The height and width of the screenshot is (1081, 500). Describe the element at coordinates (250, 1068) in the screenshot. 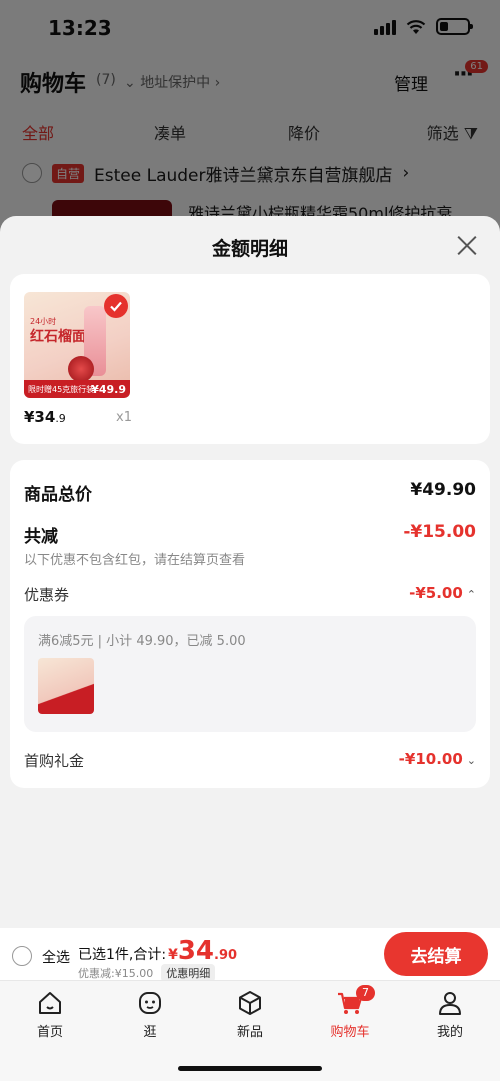

I see `home-indicator` at that location.